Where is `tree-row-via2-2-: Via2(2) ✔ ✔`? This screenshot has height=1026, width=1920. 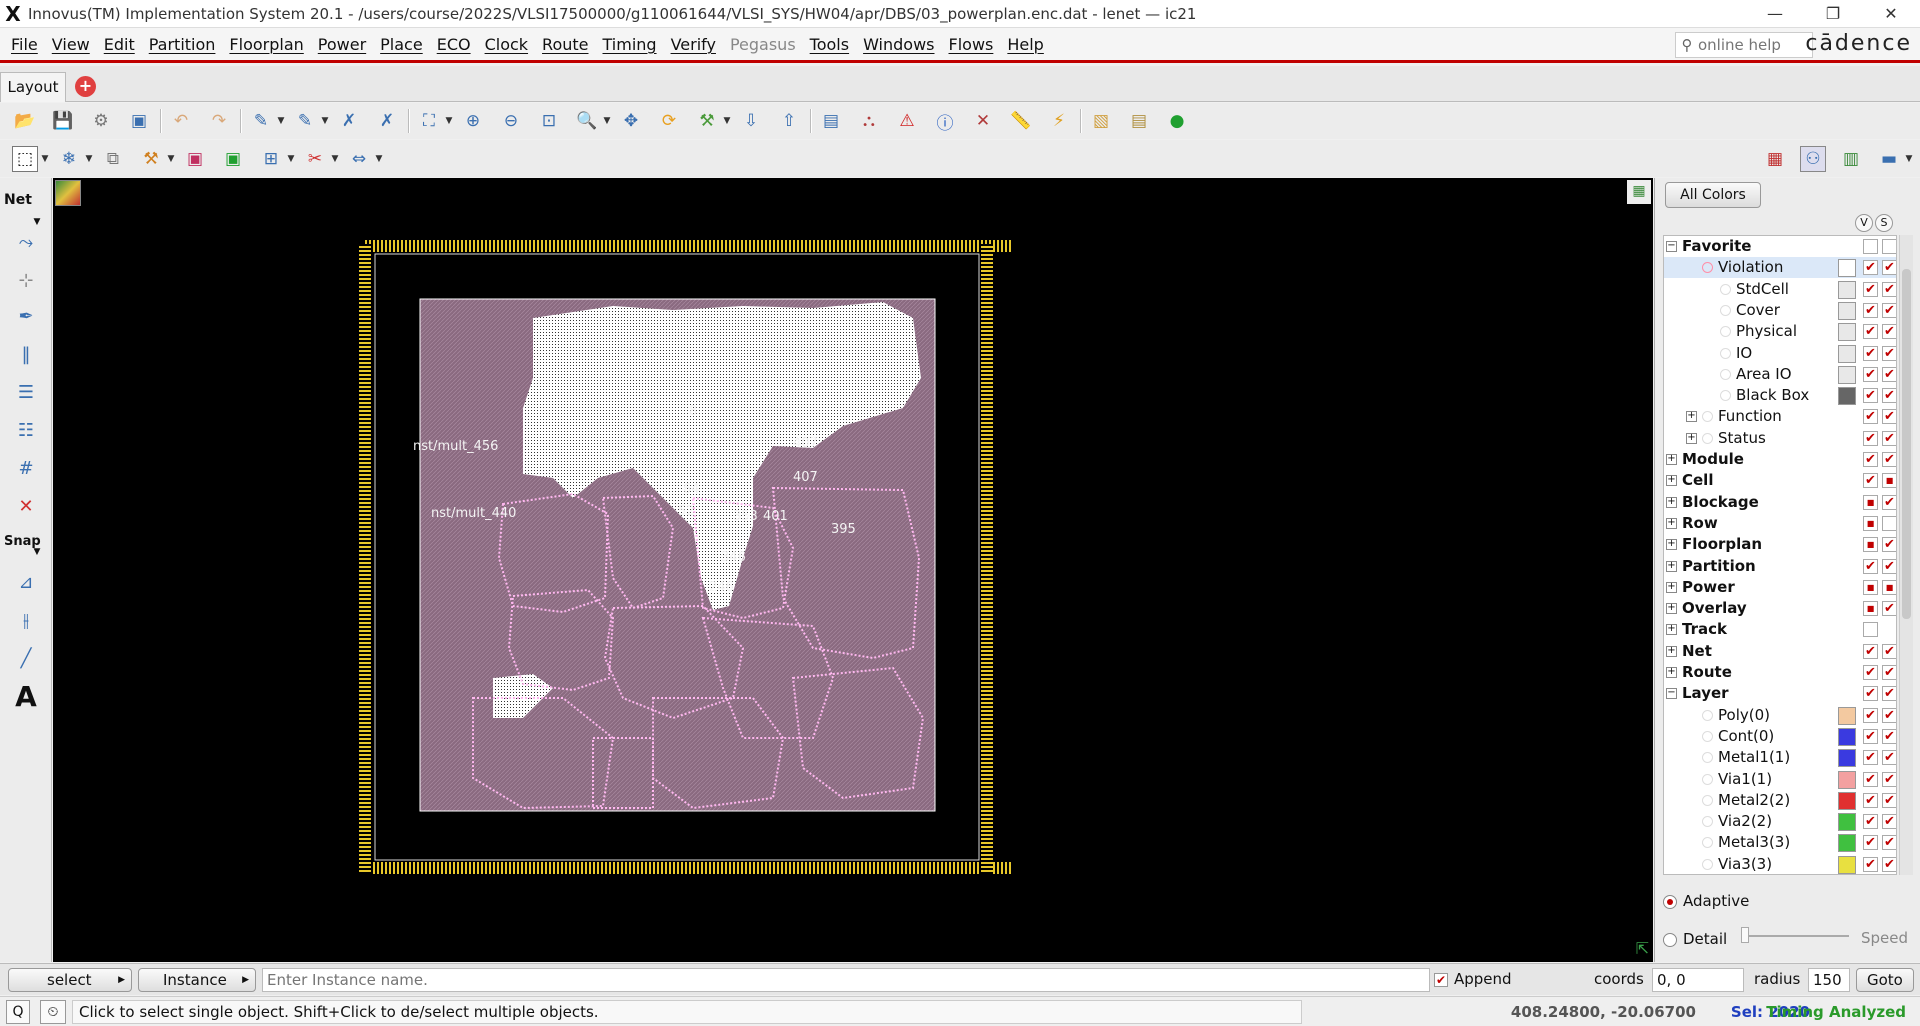 tree-row-via2-2-: Via2(2) ✔ ✔ is located at coordinates (1780, 821).